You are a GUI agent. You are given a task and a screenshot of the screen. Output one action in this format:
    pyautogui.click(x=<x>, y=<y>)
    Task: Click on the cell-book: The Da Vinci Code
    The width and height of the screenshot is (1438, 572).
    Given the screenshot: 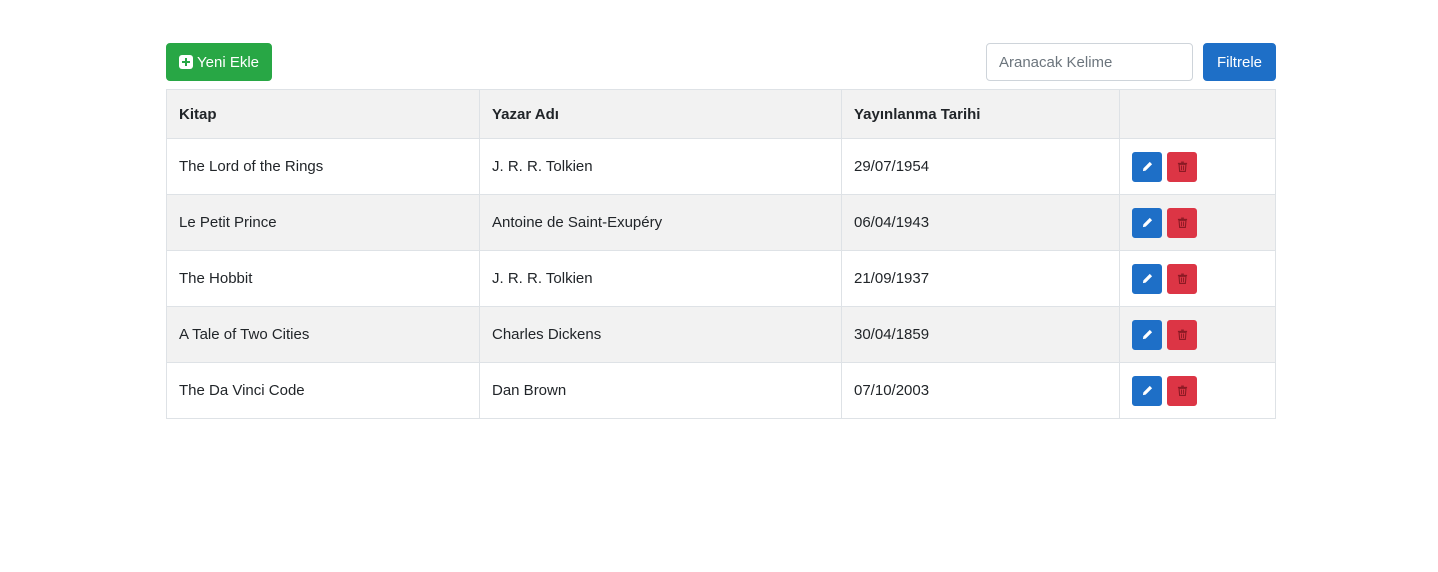 What is the action you would take?
    pyautogui.click(x=323, y=390)
    